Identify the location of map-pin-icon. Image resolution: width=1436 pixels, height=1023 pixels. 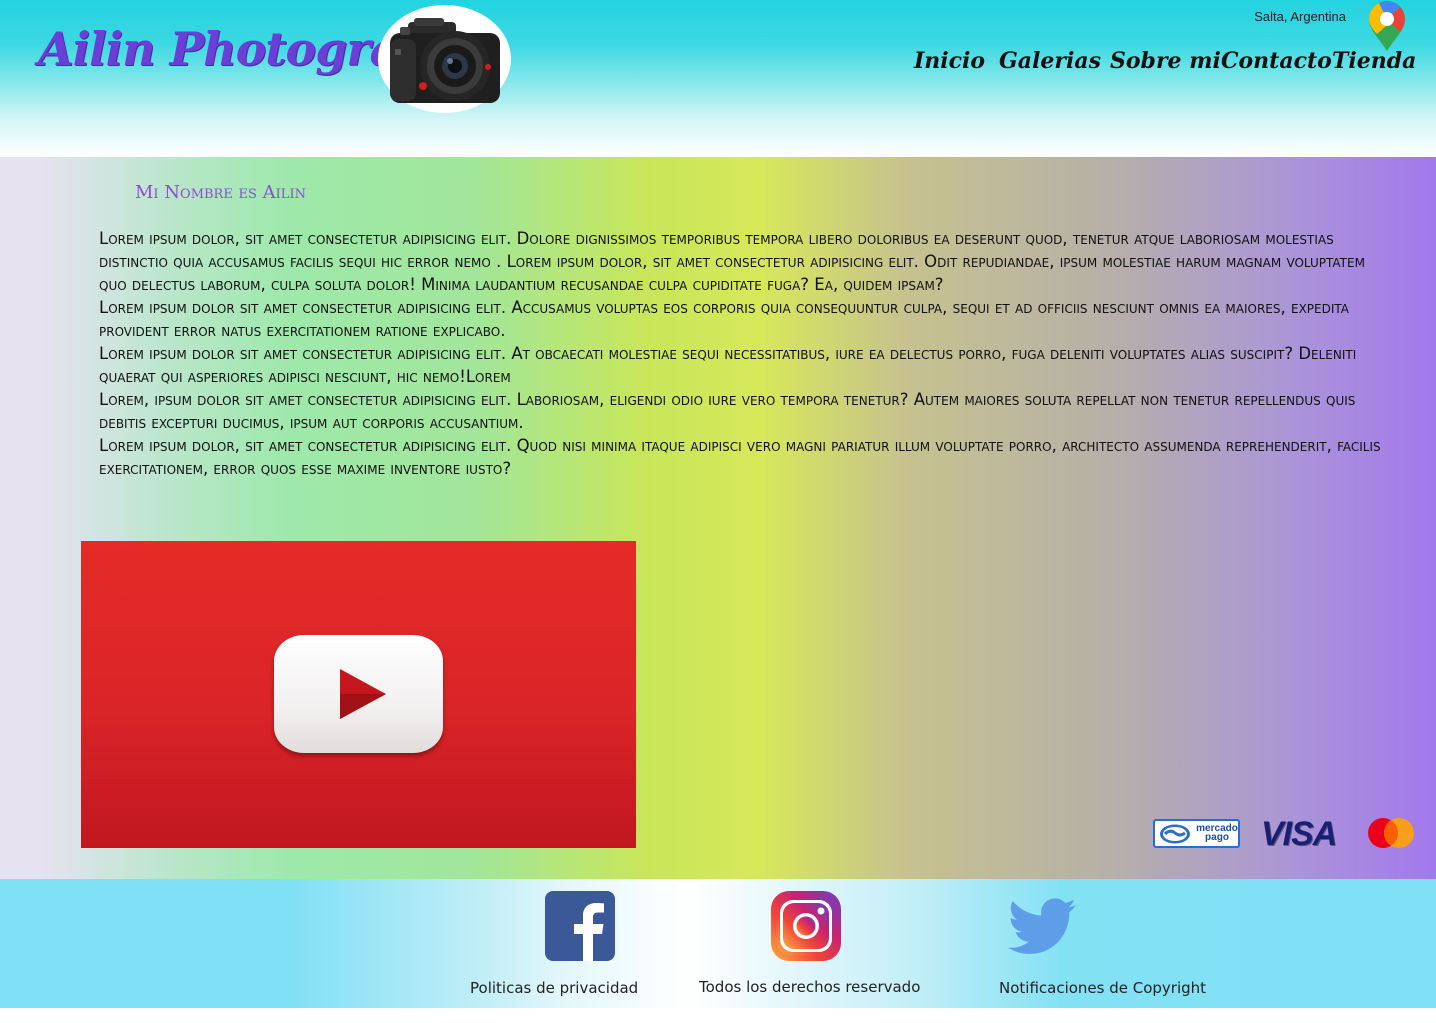
(1387, 26).